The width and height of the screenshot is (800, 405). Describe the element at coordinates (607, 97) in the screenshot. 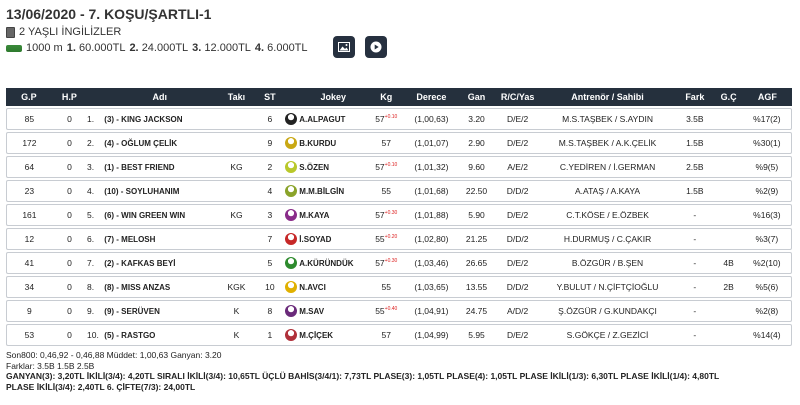

I see `col-trainer: Antrenör / Sahibi` at that location.